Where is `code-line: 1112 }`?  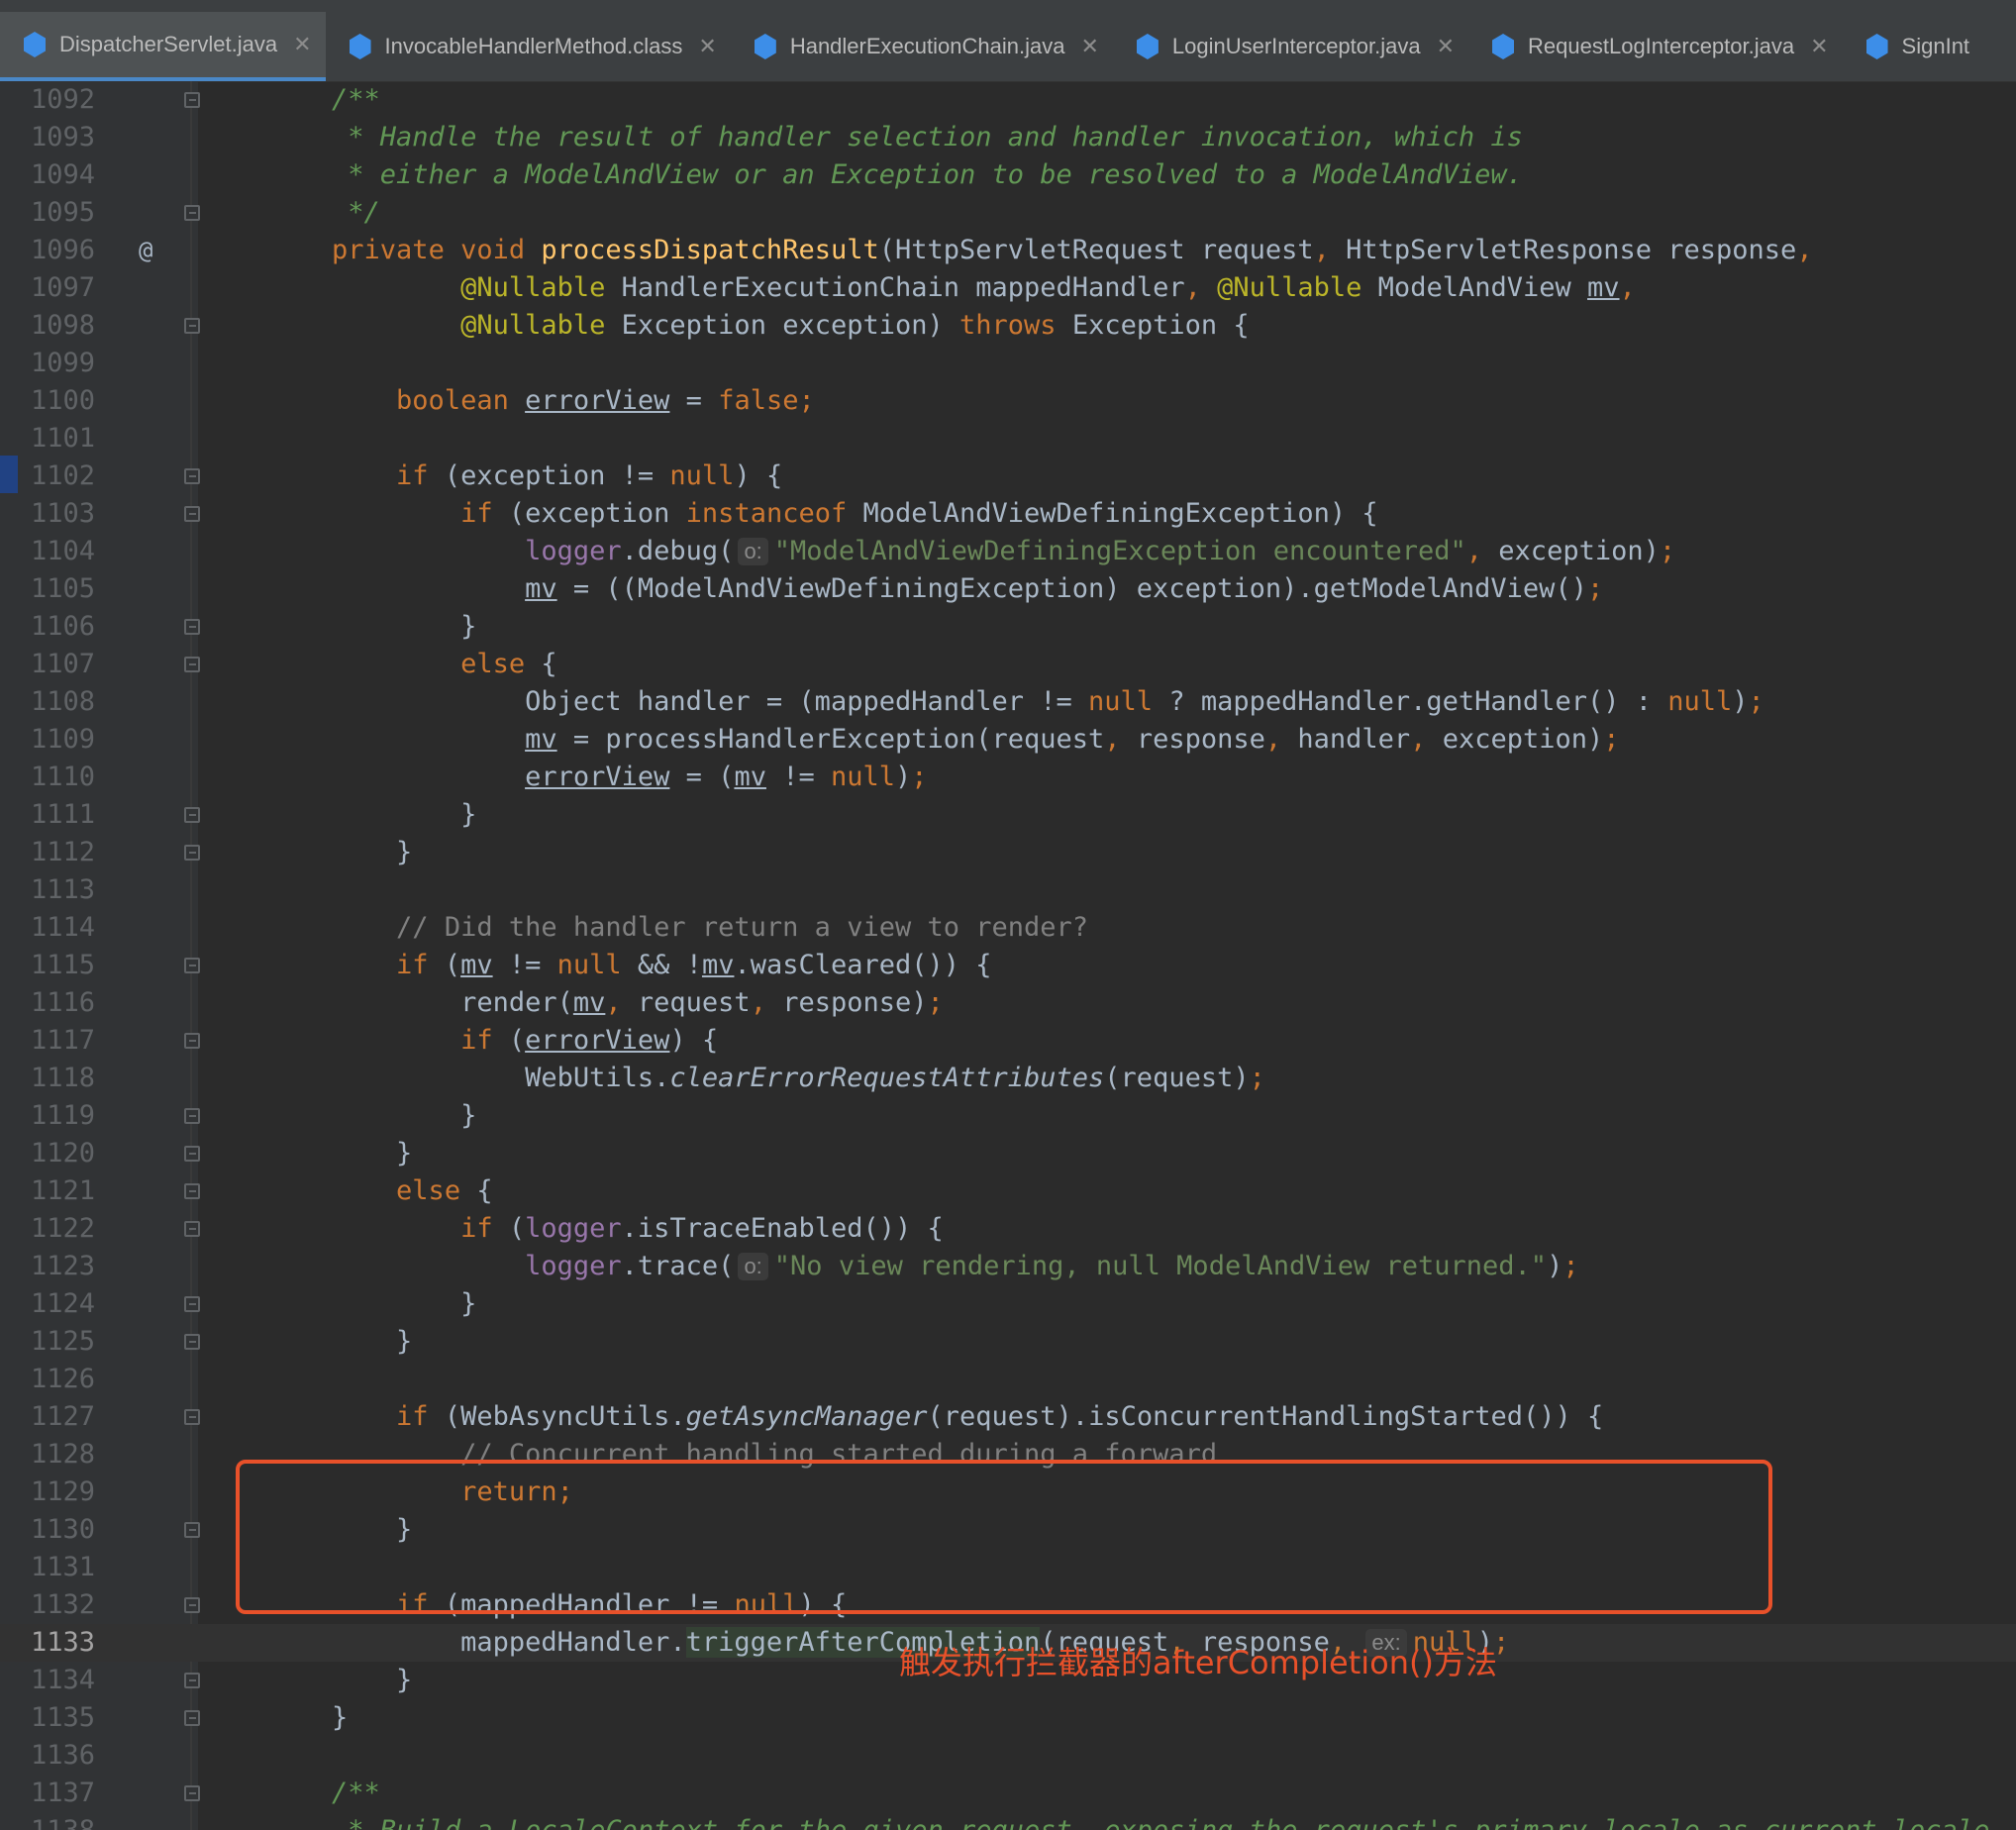
code-line: 1112 } is located at coordinates (1008, 853).